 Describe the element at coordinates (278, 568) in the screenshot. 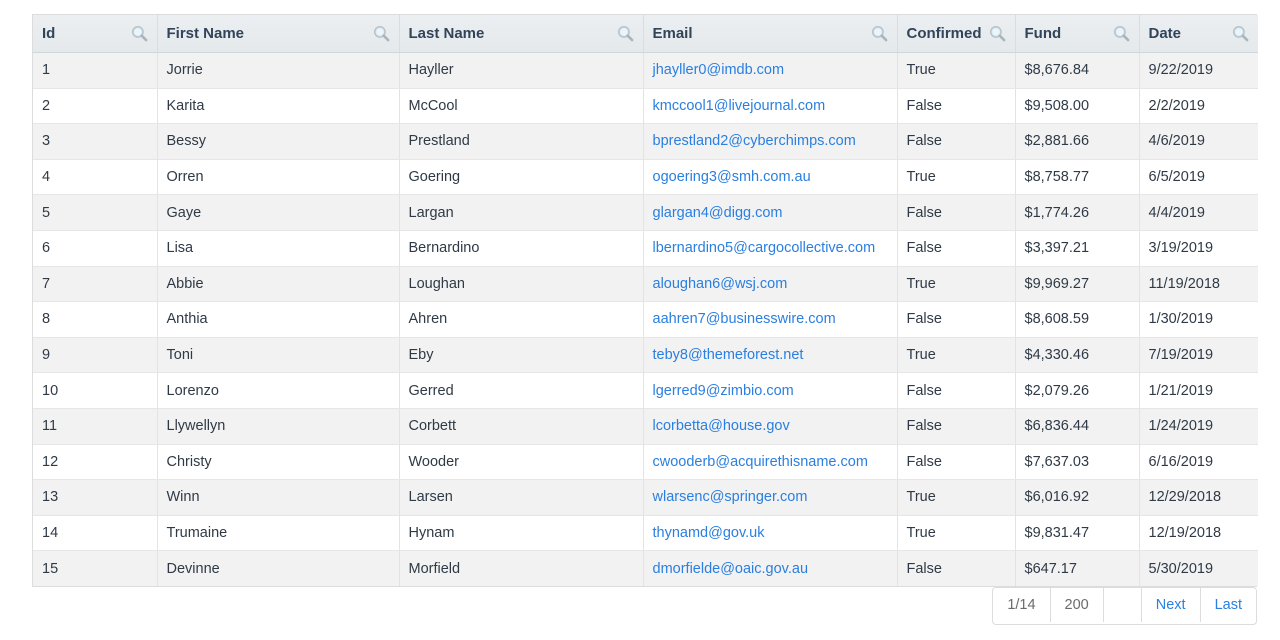

I see `cell-first: Devinne` at that location.